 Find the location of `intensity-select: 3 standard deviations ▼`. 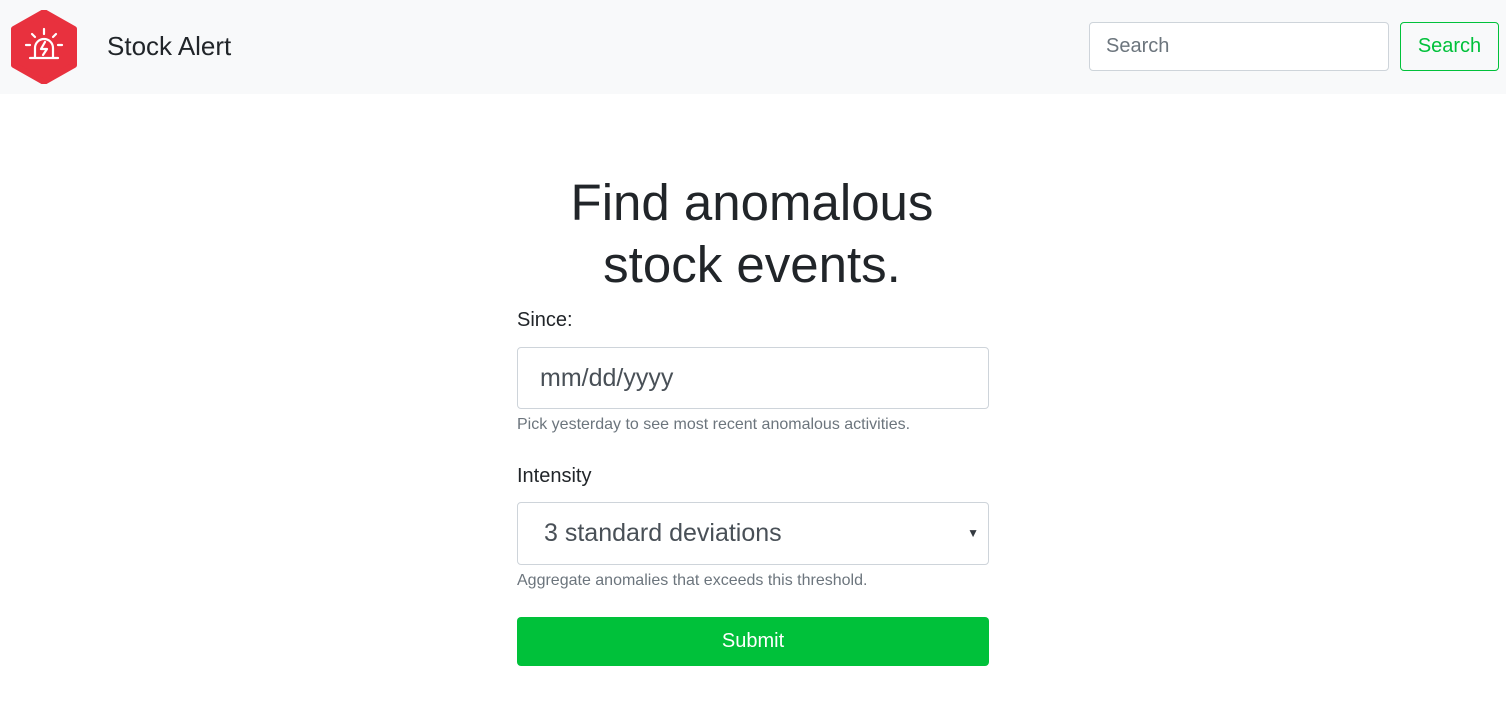

intensity-select: 3 standard deviations ▼ is located at coordinates (753, 533).